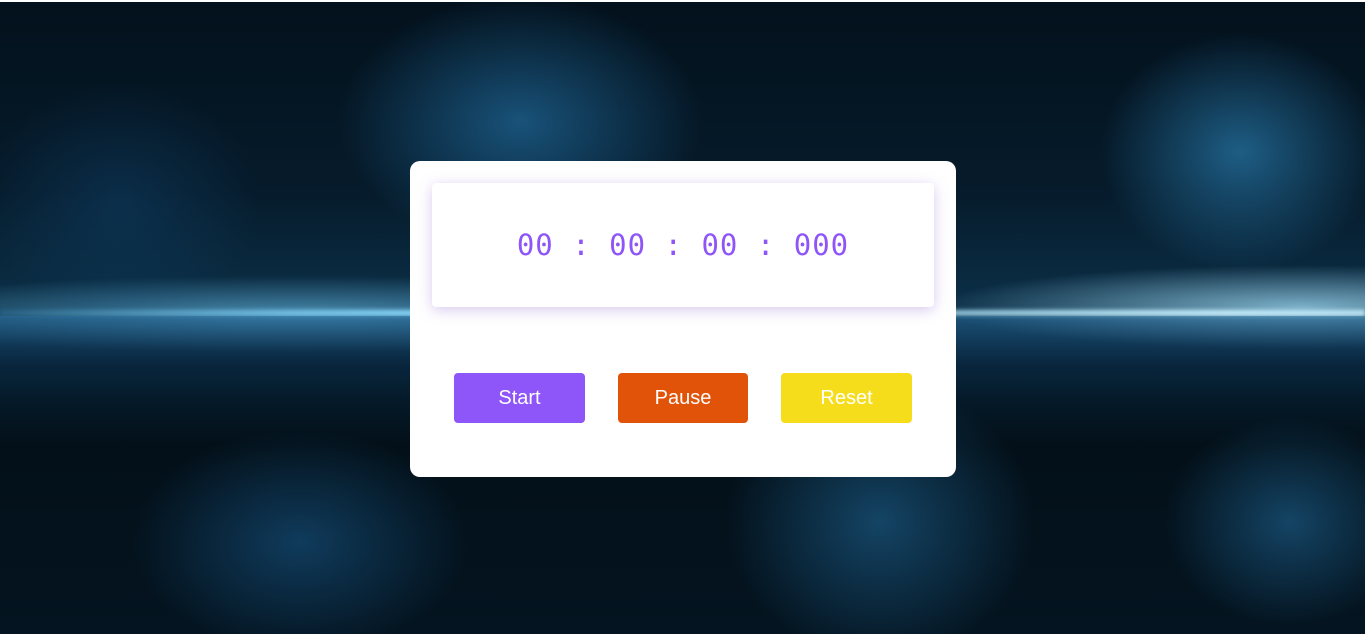  Describe the element at coordinates (821, 245) in the screenshot. I see `milliseconds-value: 000` at that location.